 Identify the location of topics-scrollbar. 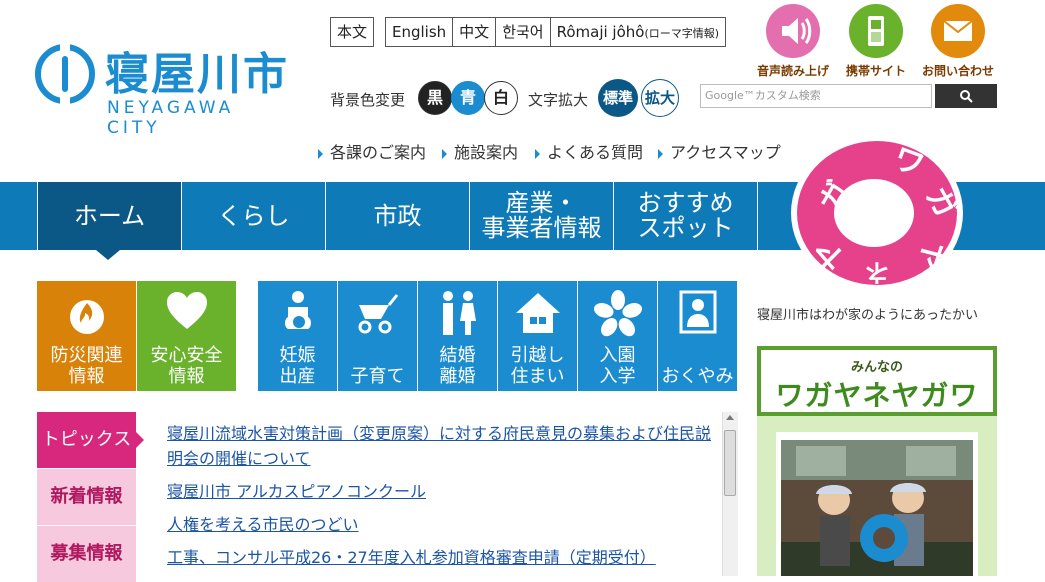
(730, 494).